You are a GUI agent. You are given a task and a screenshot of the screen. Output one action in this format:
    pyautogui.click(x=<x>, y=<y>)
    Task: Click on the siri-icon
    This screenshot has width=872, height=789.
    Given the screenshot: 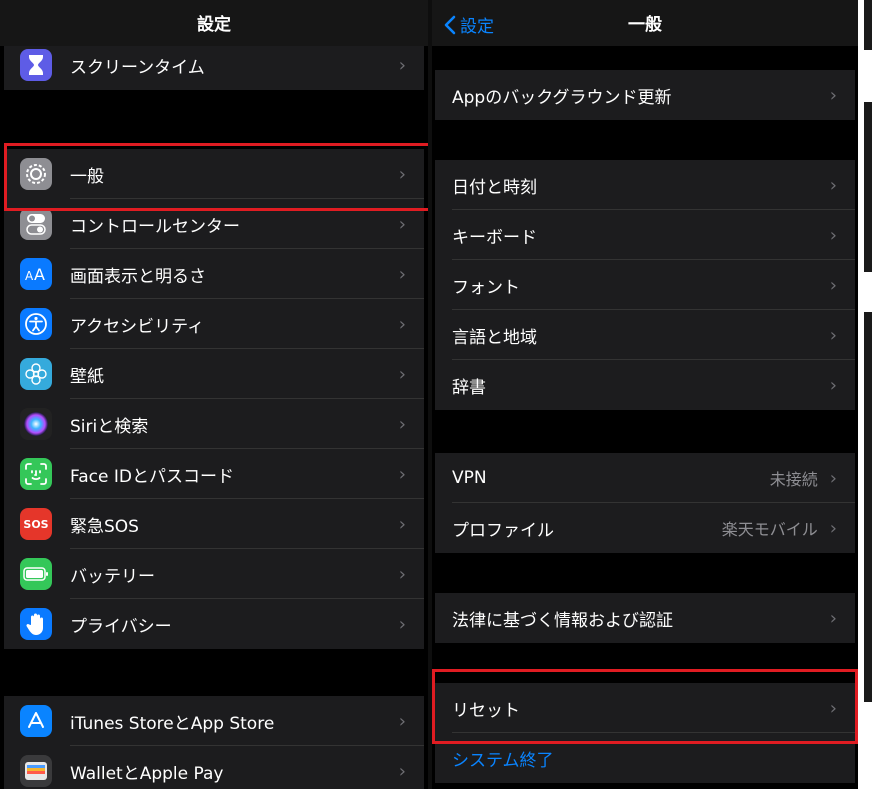 What is the action you would take?
    pyautogui.click(x=36, y=424)
    